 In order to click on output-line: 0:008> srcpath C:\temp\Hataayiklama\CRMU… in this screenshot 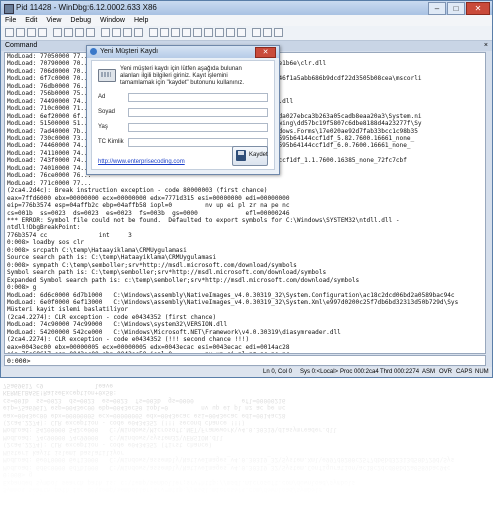, I will do `click(97, 250)`.